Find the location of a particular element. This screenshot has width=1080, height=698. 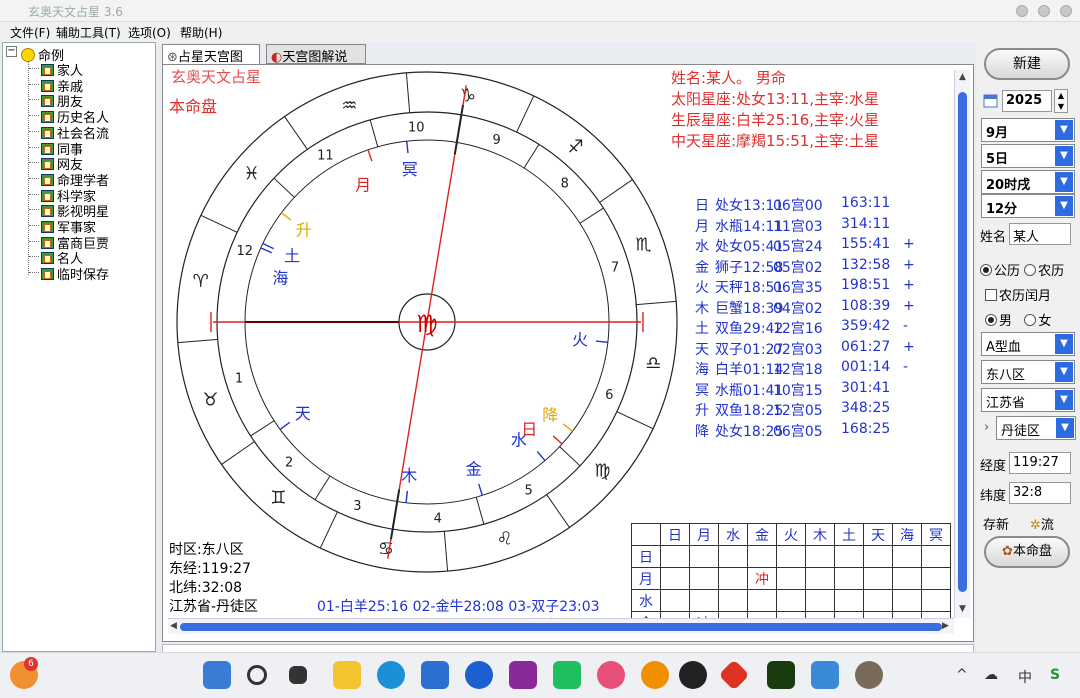

zodiac-glyph: ♒ is located at coordinates (349, 106).